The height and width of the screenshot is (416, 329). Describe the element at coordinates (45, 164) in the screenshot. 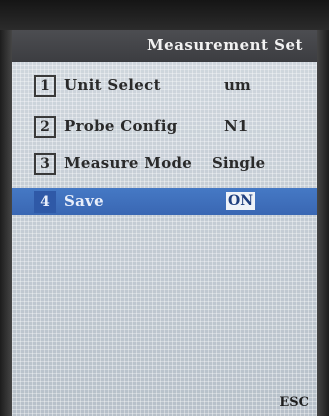

I see `menu-item-number: 3` at that location.